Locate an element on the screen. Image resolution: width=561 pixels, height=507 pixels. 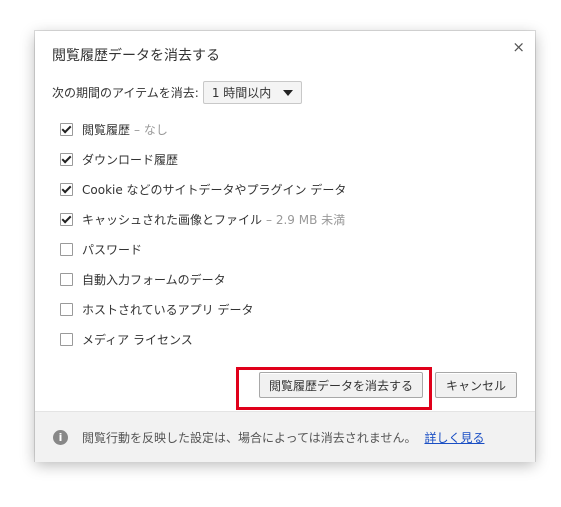
clear-data-button: 閲覧履歴データを消去する is located at coordinates (341, 385).